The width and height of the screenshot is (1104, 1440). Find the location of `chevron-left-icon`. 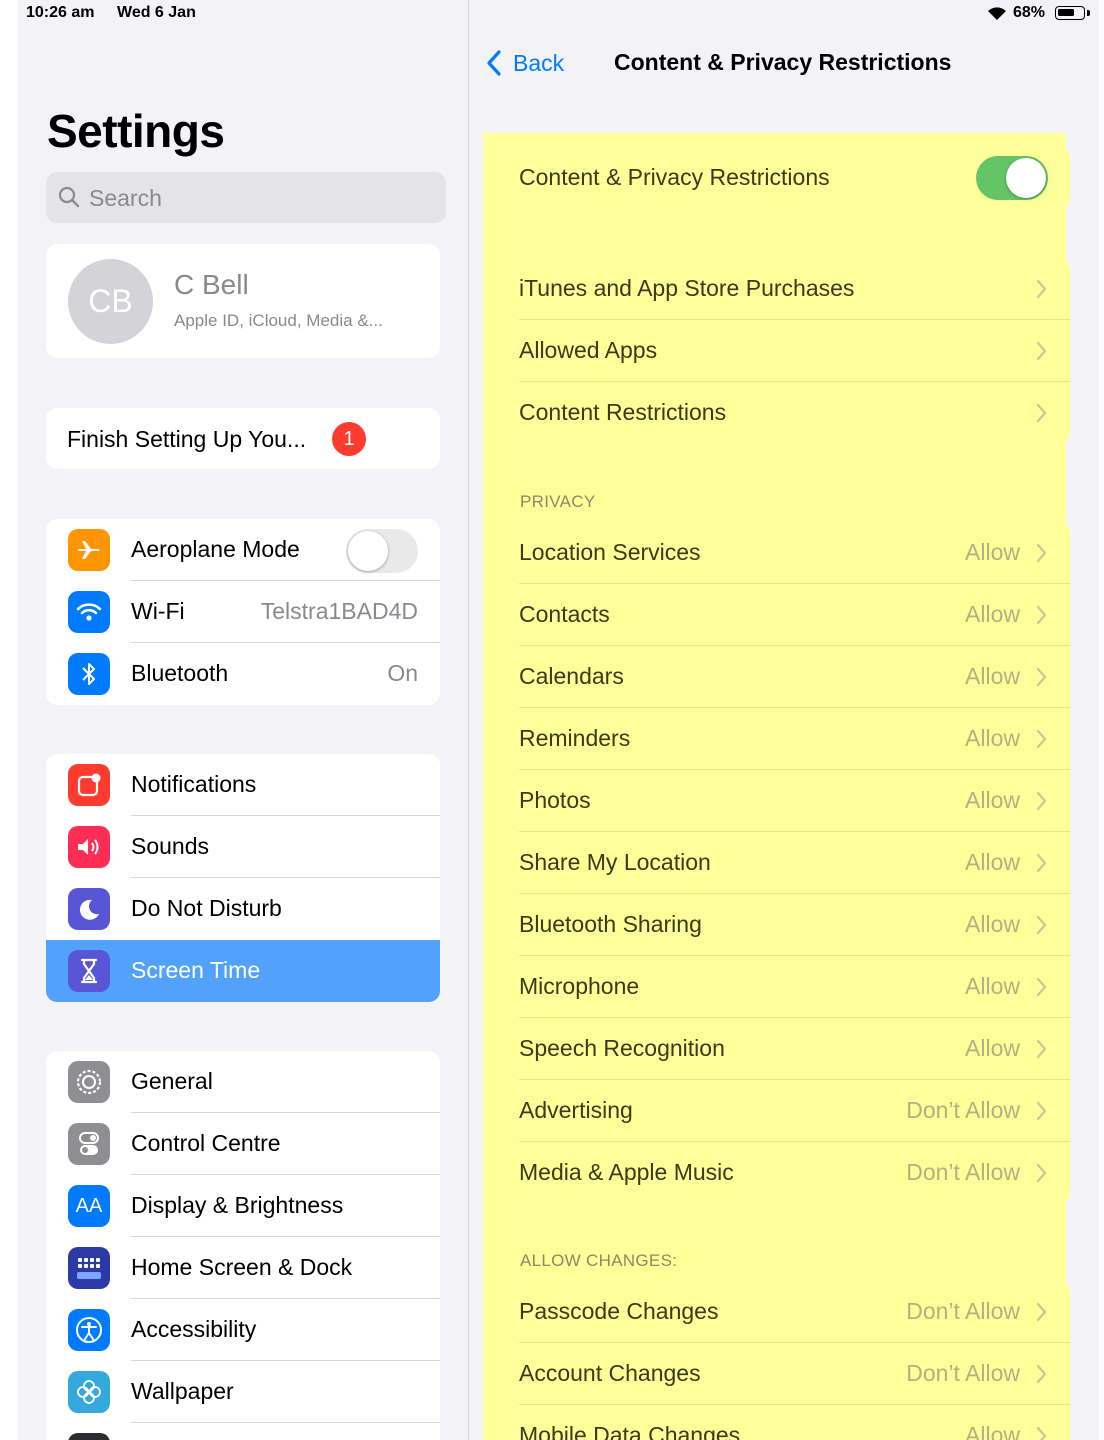

chevron-left-icon is located at coordinates (494, 63).